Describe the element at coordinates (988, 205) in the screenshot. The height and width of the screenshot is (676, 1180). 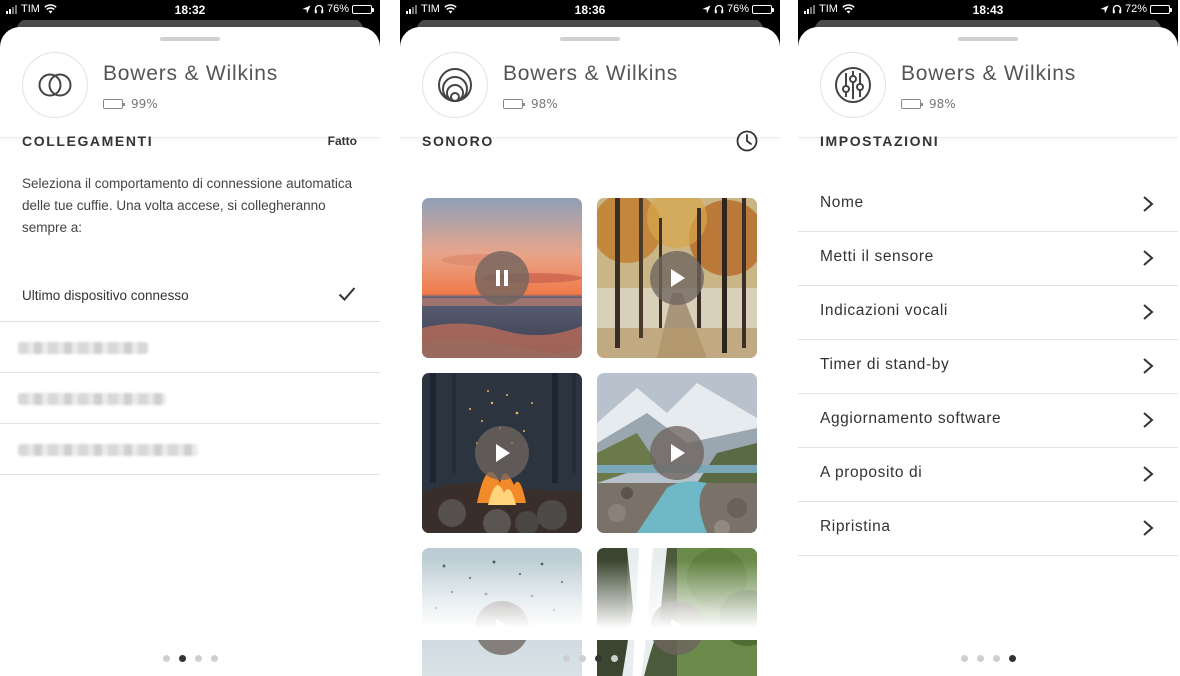
I see `setting-name: Nome` at that location.